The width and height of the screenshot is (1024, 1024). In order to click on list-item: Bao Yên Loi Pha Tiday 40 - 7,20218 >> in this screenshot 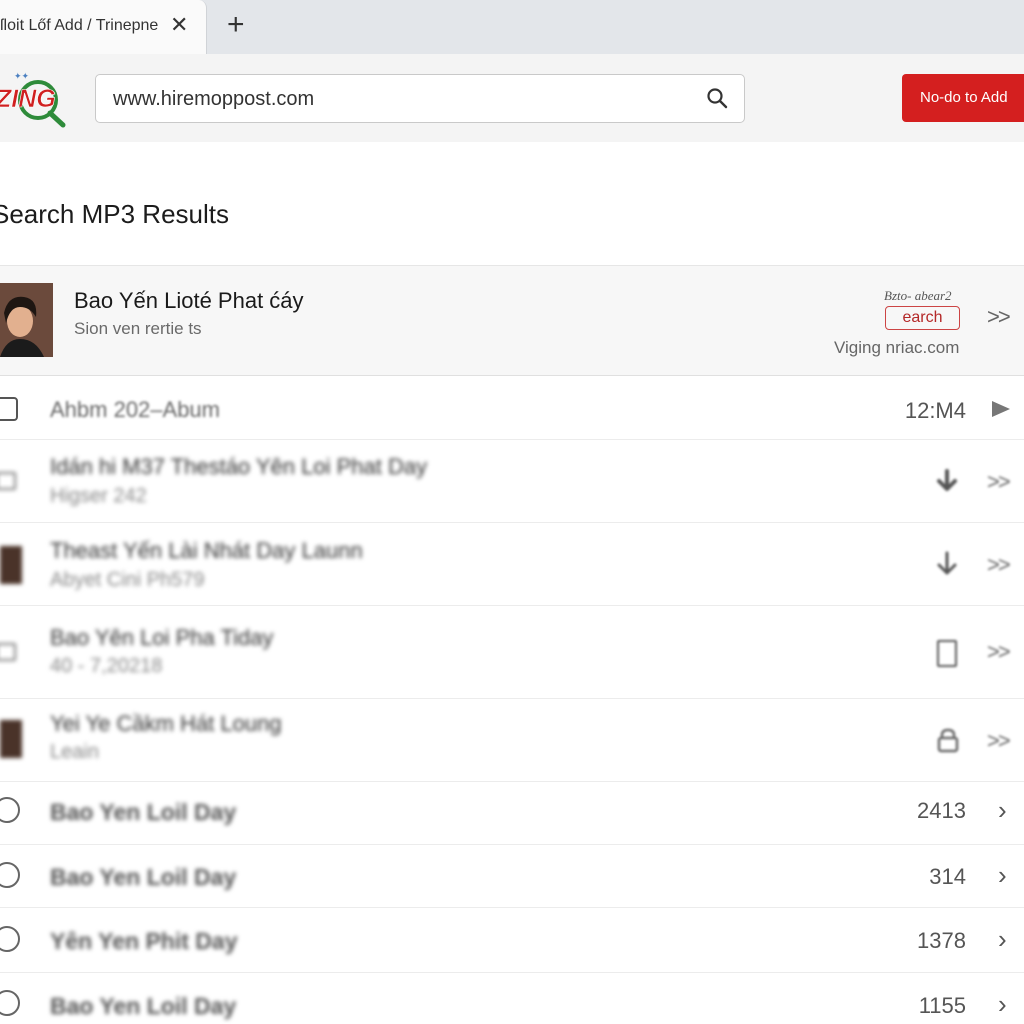, I will do `click(512, 653)`.